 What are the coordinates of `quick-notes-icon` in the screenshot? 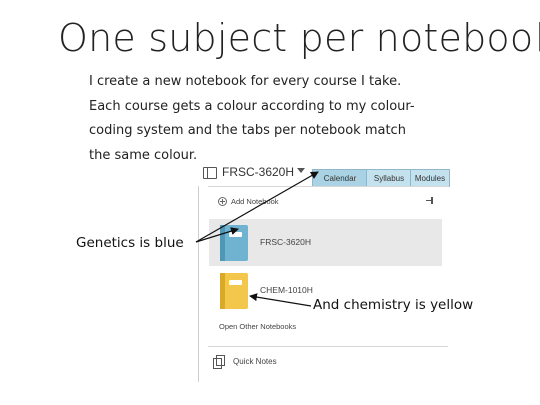 It's located at (219, 362).